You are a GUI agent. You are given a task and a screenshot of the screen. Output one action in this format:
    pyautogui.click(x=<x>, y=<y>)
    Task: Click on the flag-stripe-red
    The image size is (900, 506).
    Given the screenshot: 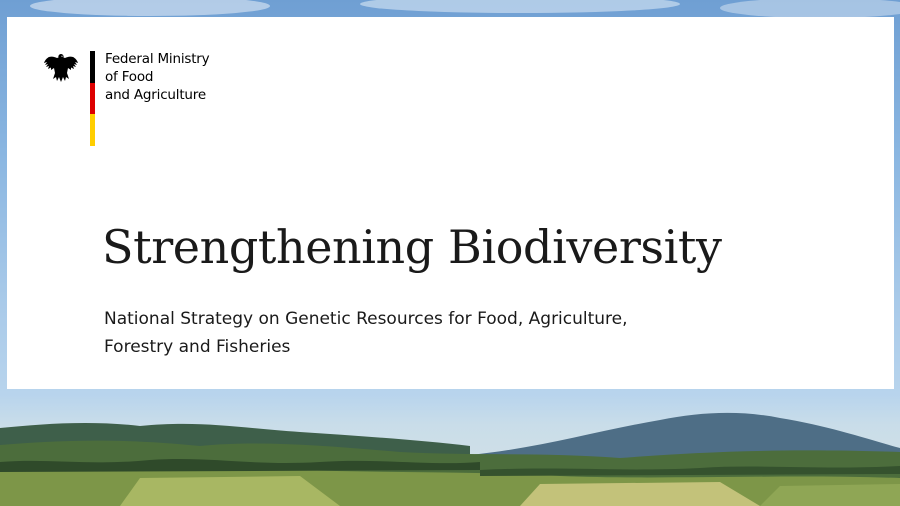 What is the action you would take?
    pyautogui.click(x=92, y=98)
    